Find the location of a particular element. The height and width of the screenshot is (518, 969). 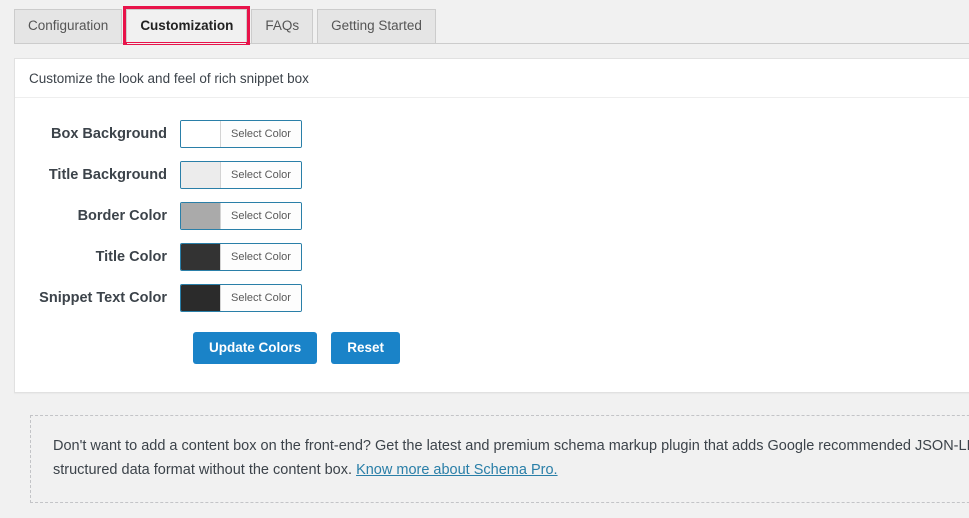

field-label: Title Background is located at coordinates (107, 175).